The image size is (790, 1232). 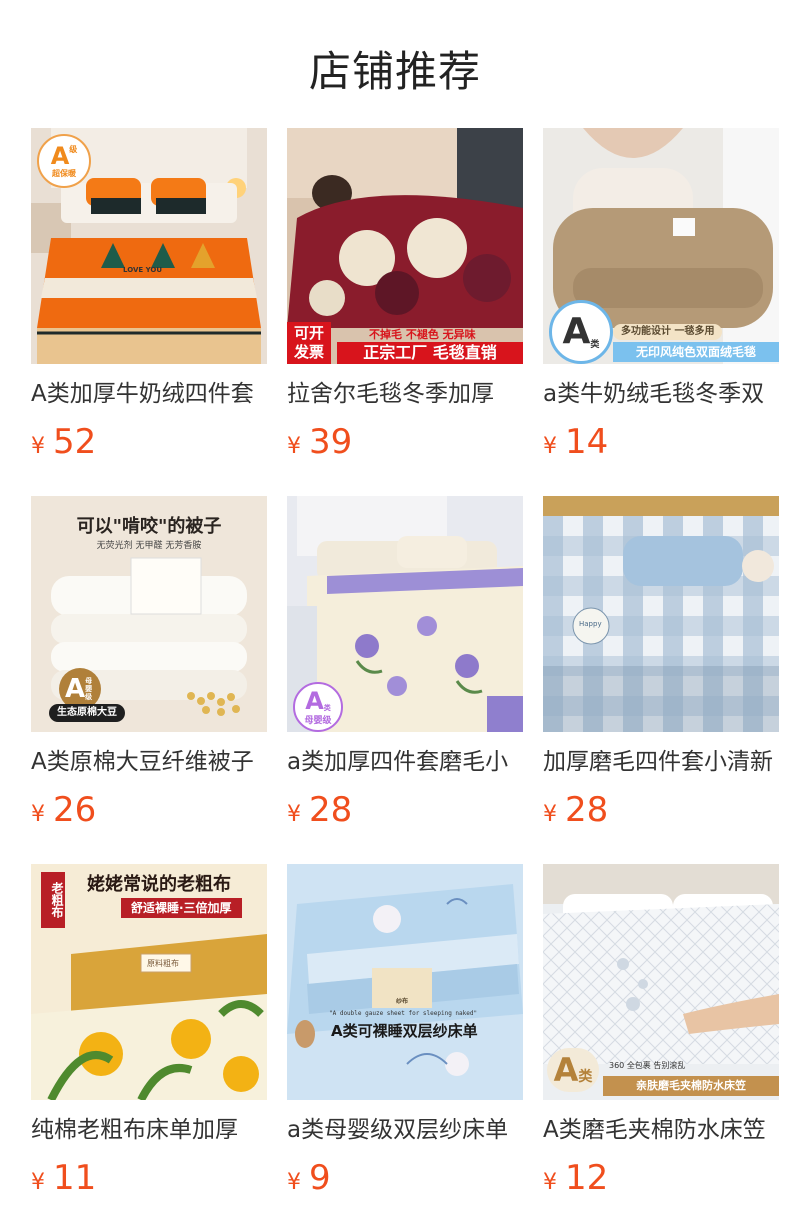 I want to click on headline-text: 可以"啃咬"的被子, so click(x=149, y=526).